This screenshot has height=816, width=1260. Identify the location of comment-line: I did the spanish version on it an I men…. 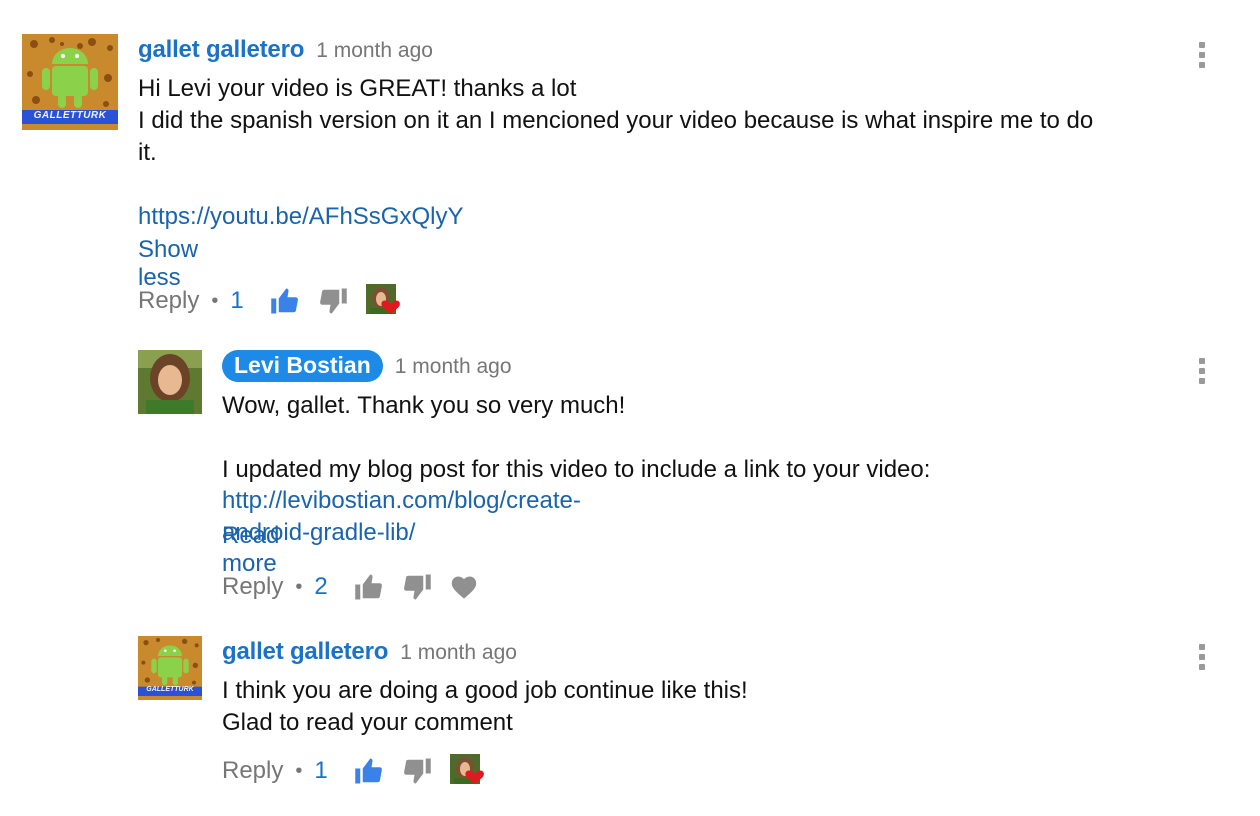
(616, 120).